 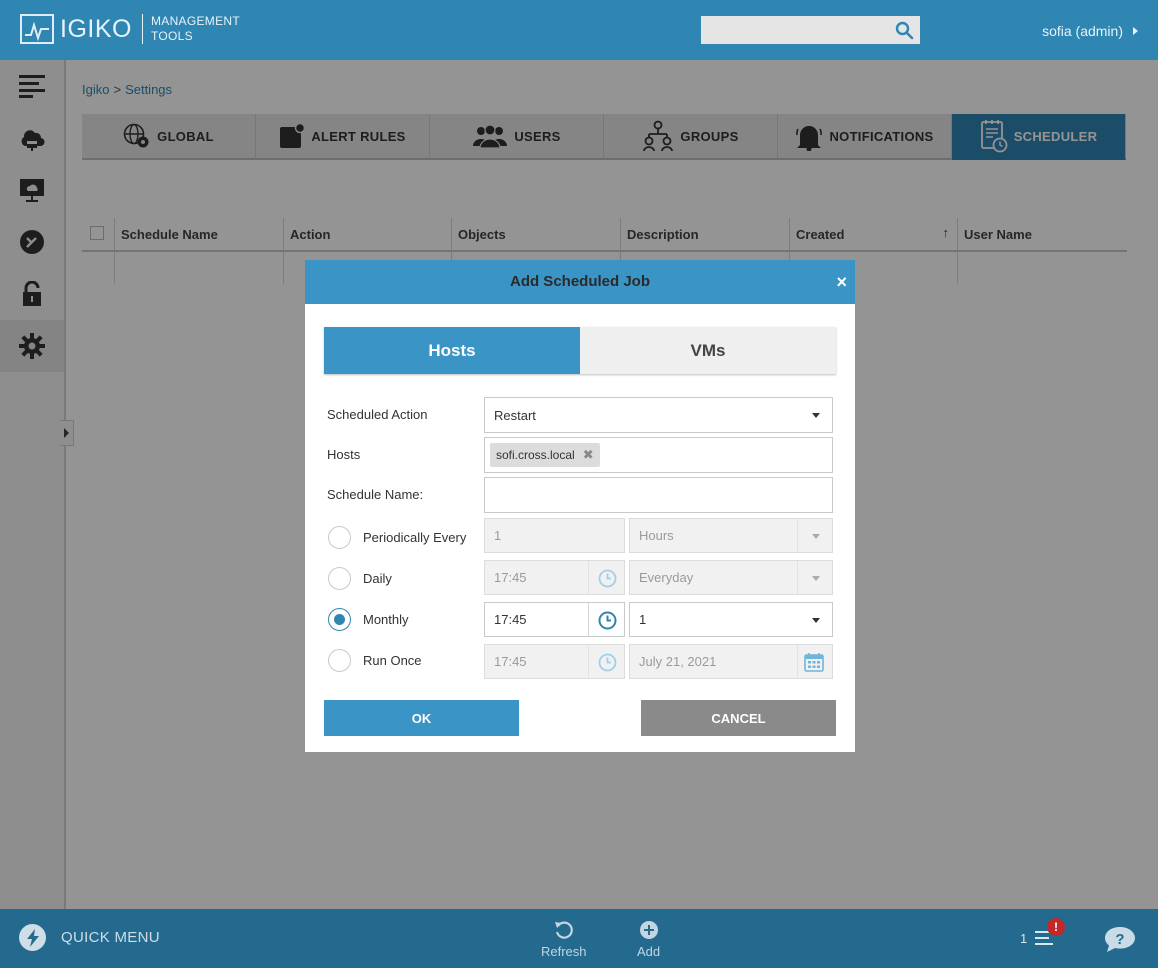 I want to click on run-once-date-value: July 21, 2021, so click(x=678, y=661).